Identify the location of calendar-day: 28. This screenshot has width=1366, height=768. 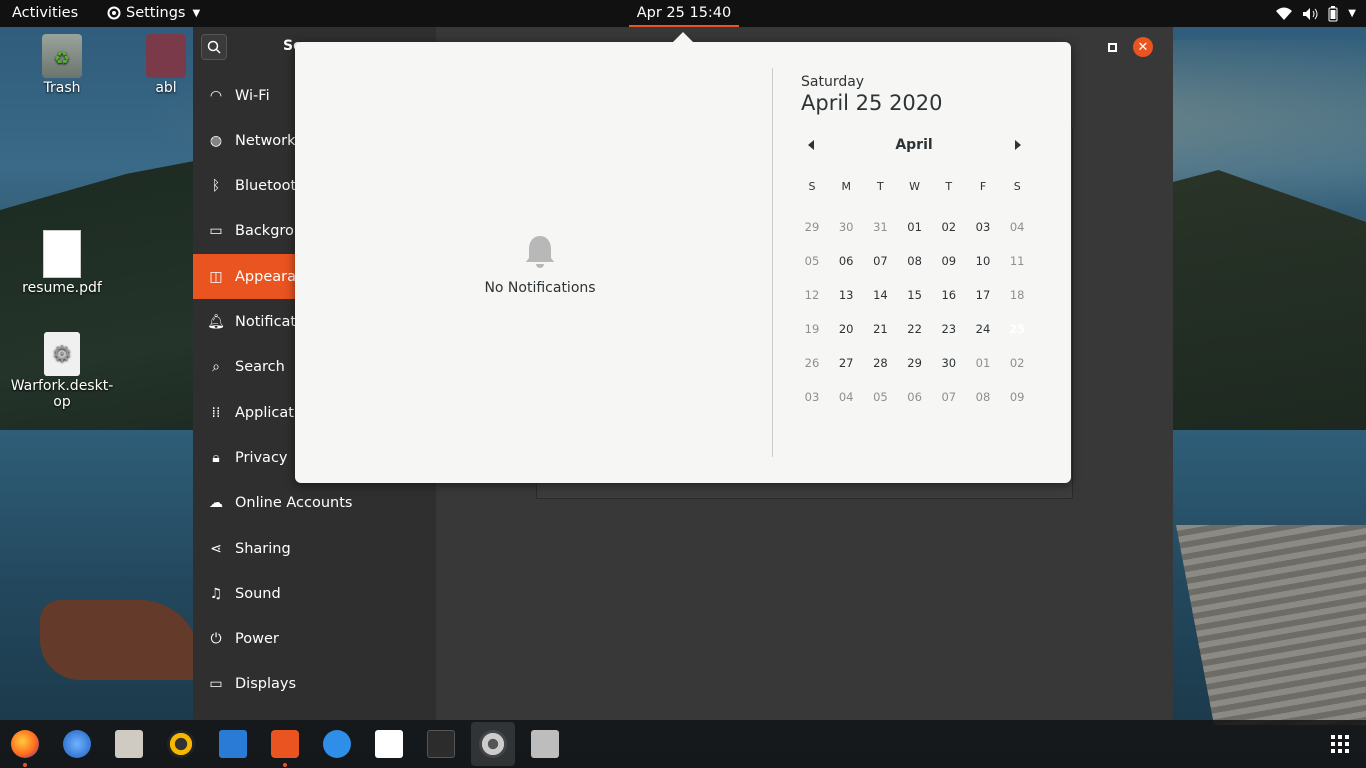
(880, 363).